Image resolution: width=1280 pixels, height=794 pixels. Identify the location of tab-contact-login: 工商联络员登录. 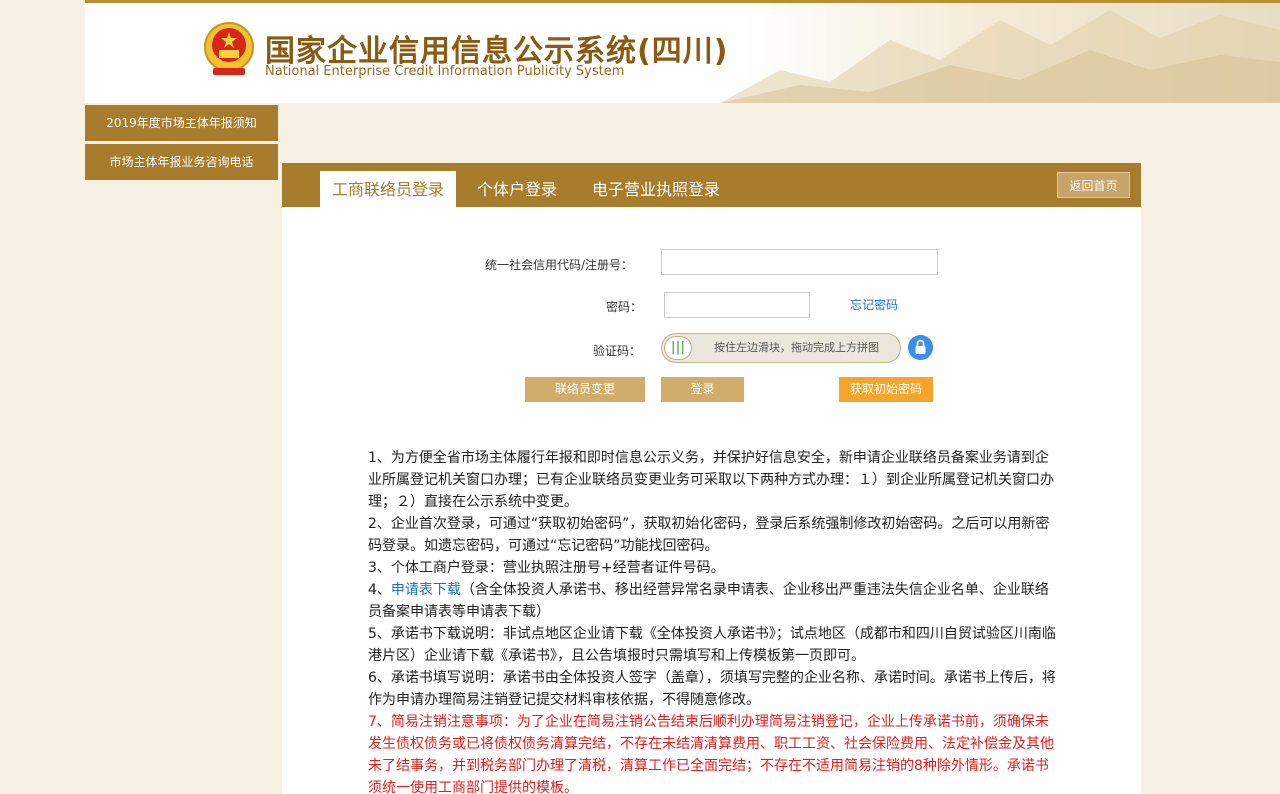
(388, 189).